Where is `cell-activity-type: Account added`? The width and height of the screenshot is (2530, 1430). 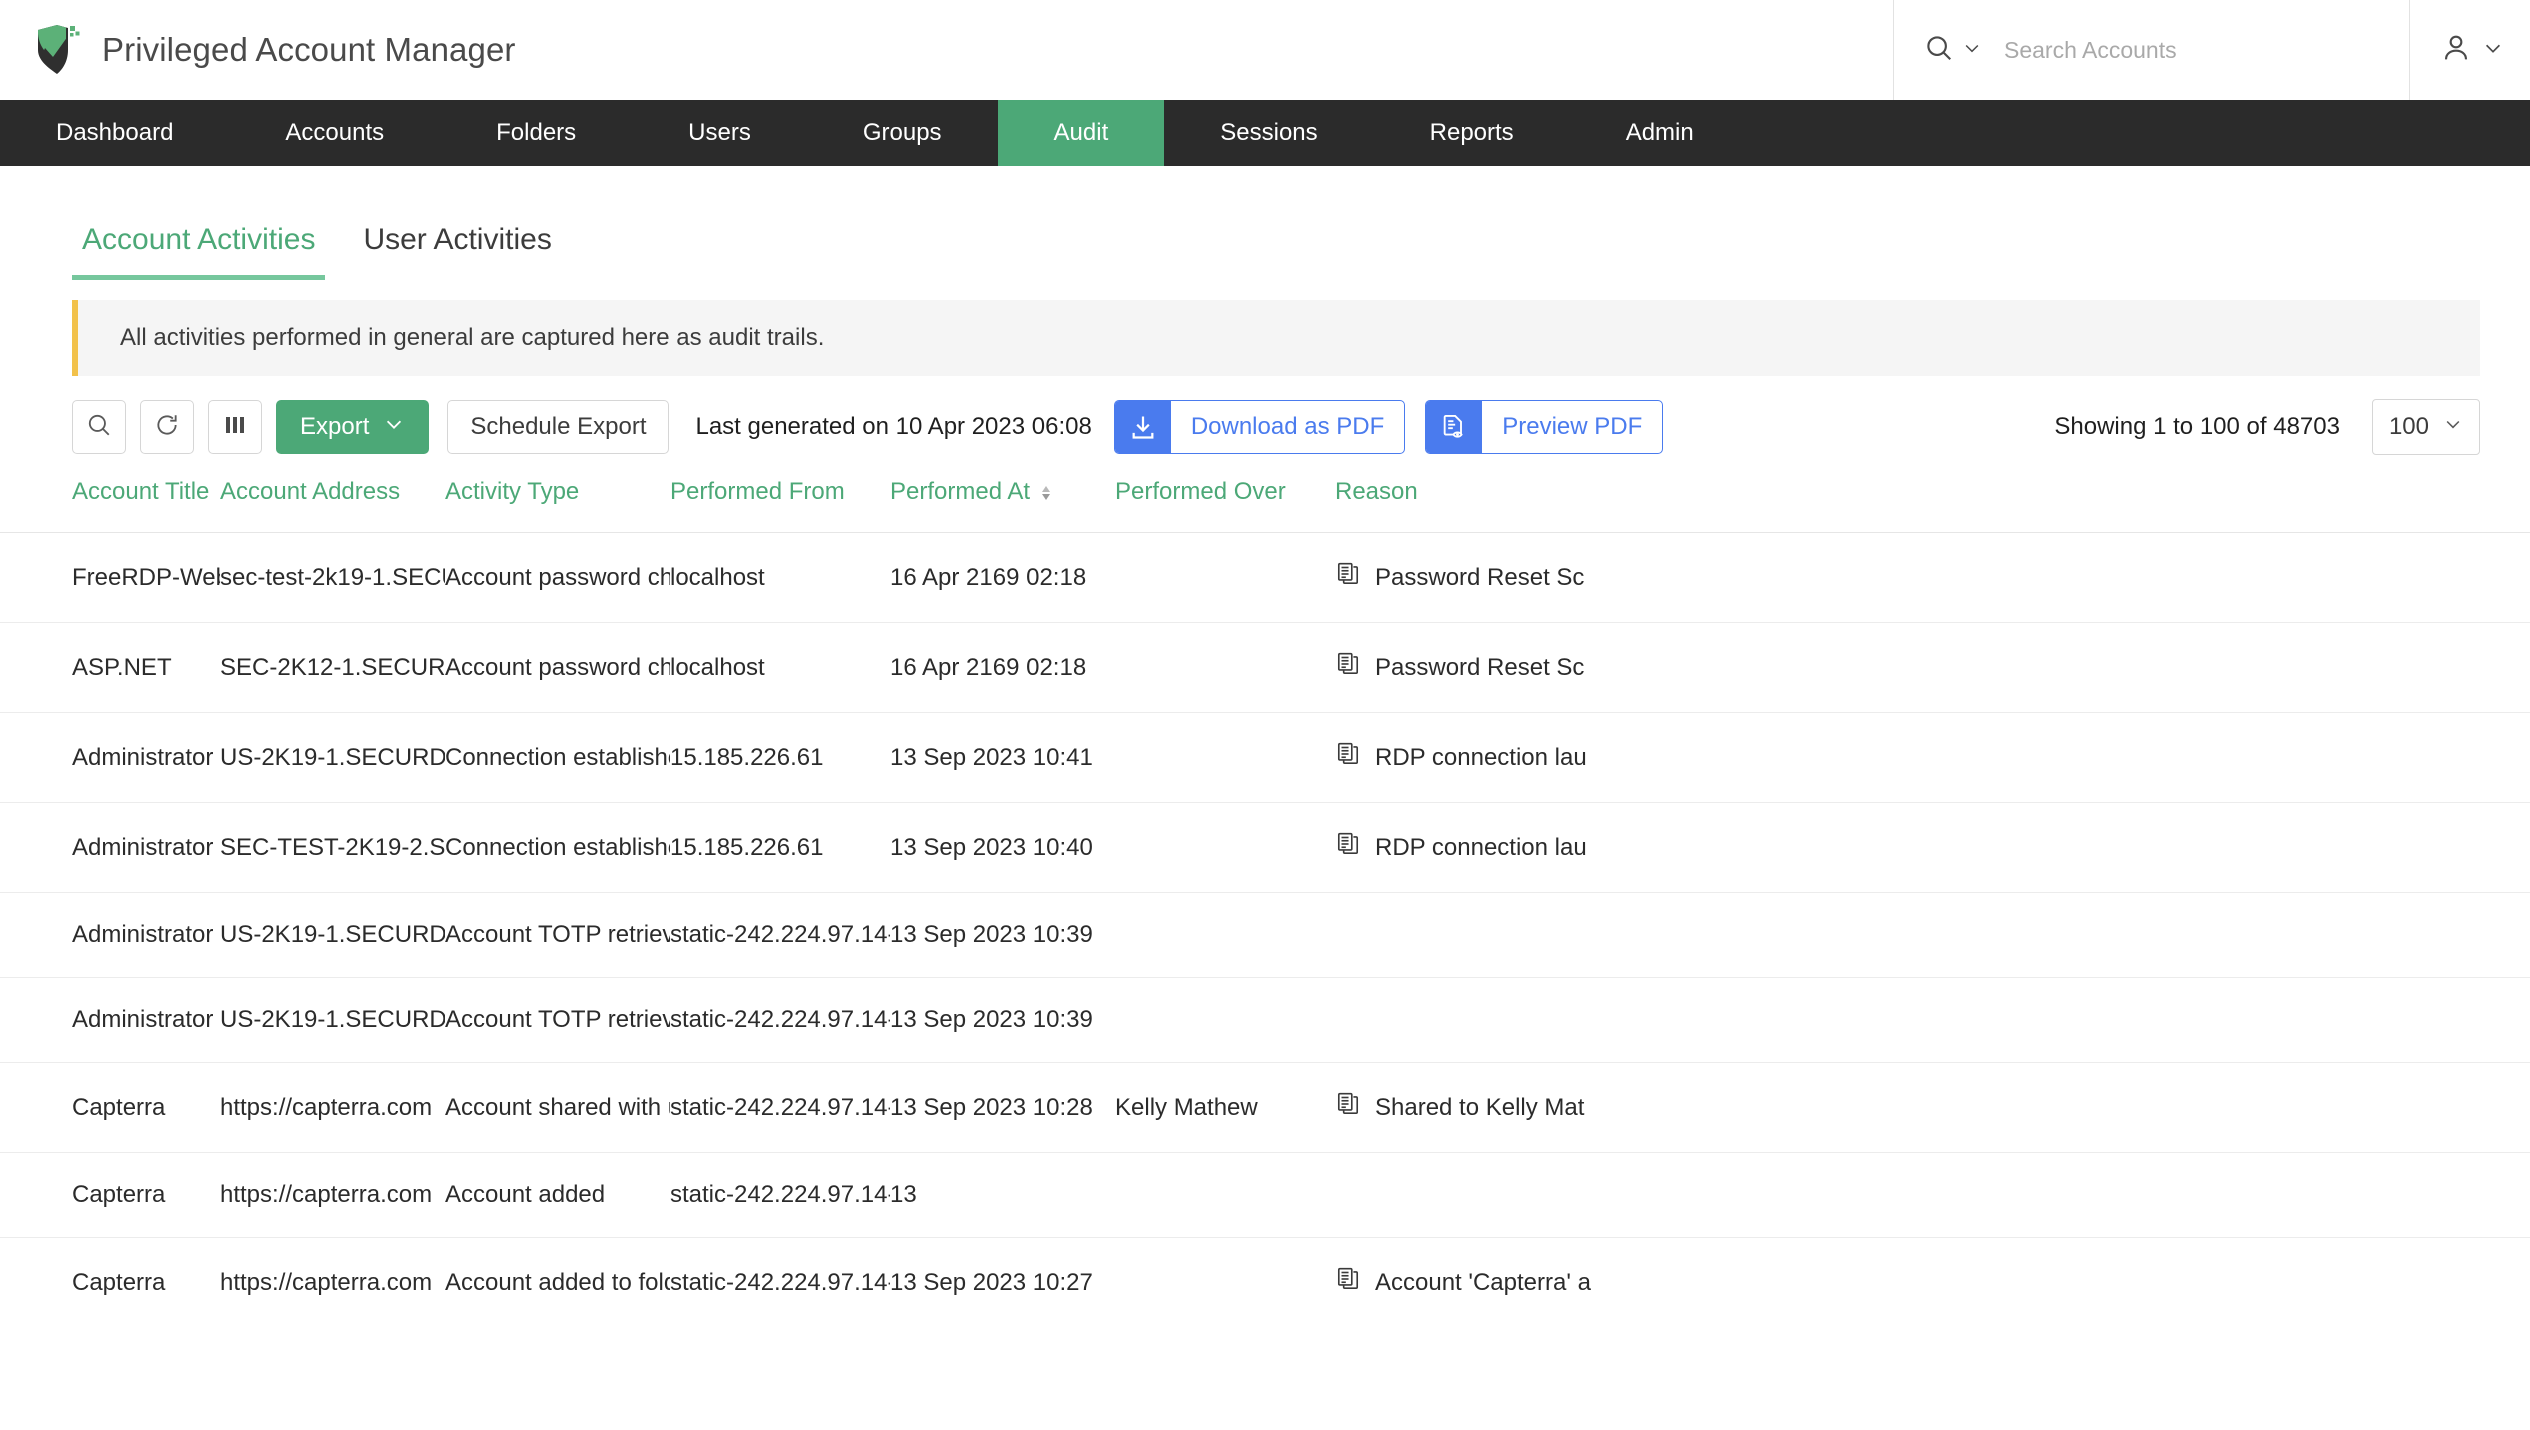 cell-activity-type: Account added is located at coordinates (557, 1195).